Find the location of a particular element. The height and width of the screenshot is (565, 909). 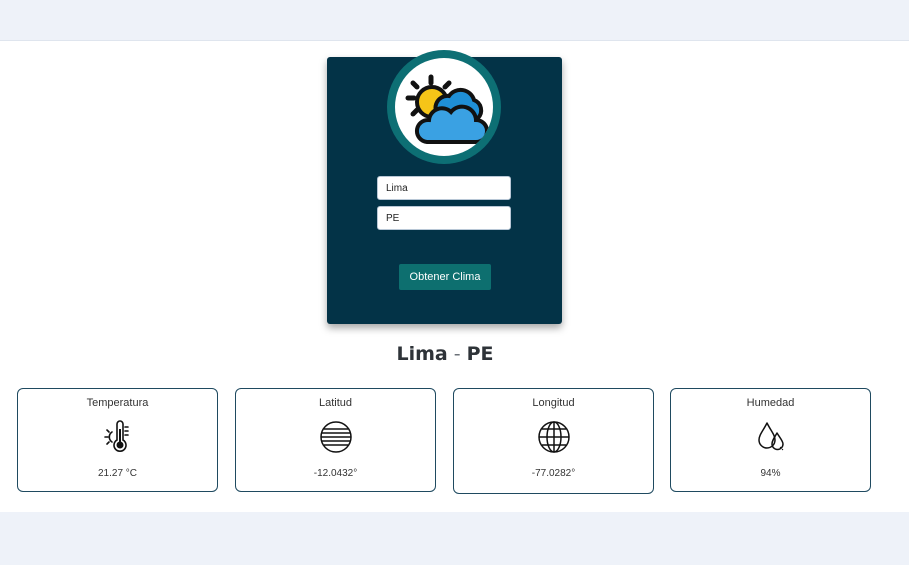

location-city: Lima is located at coordinates (422, 354).